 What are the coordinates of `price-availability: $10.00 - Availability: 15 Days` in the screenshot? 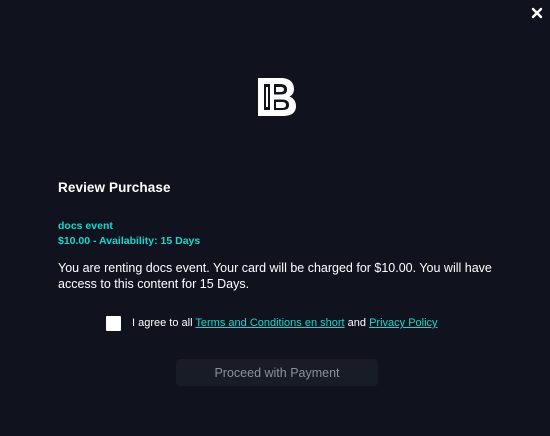 It's located at (129, 241).